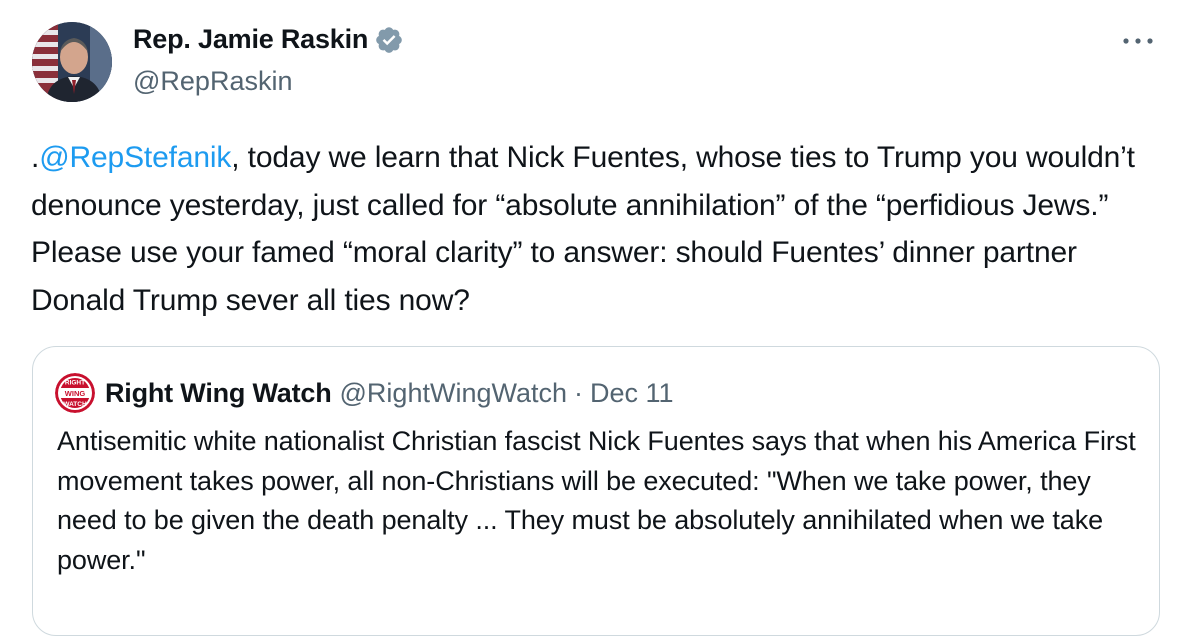 Image resolution: width=1178 pixels, height=636 pixels. Describe the element at coordinates (218, 393) in the screenshot. I see `quoted-author-name: Right Wing Watch` at that location.